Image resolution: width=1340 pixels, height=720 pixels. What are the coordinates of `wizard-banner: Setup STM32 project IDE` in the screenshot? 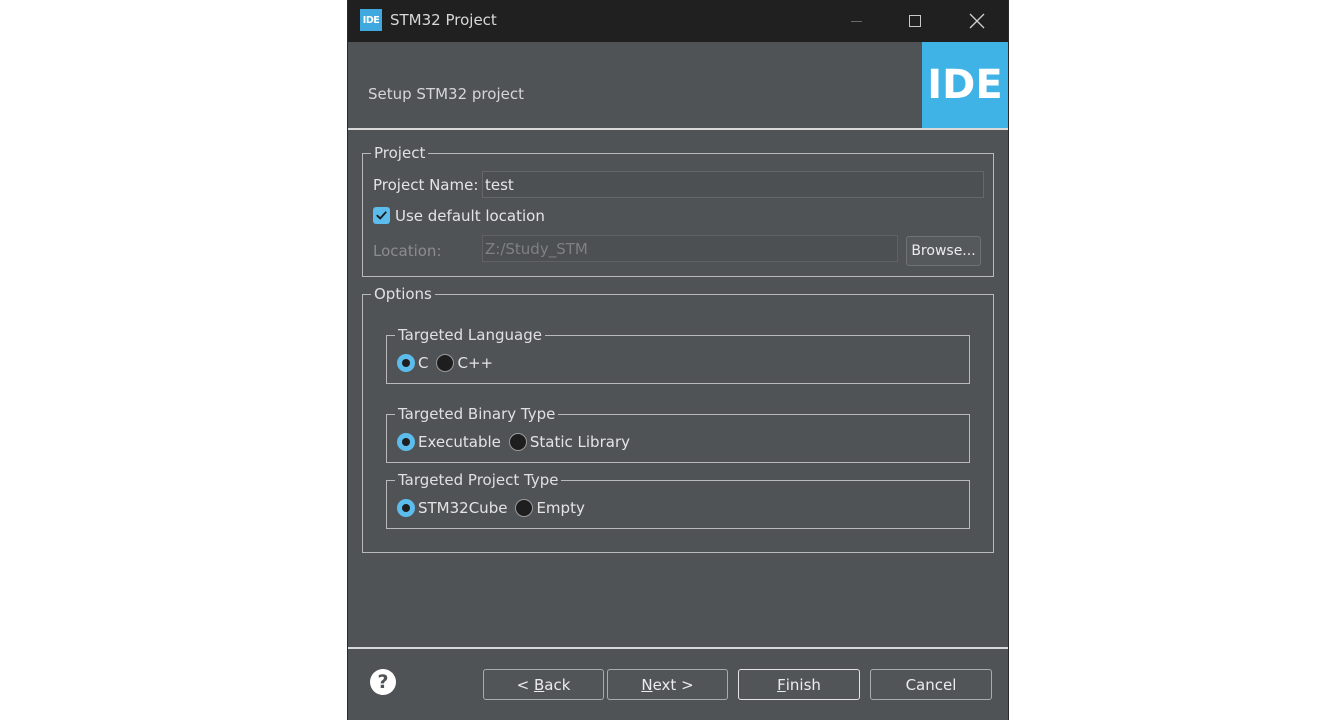 It's located at (678, 85).